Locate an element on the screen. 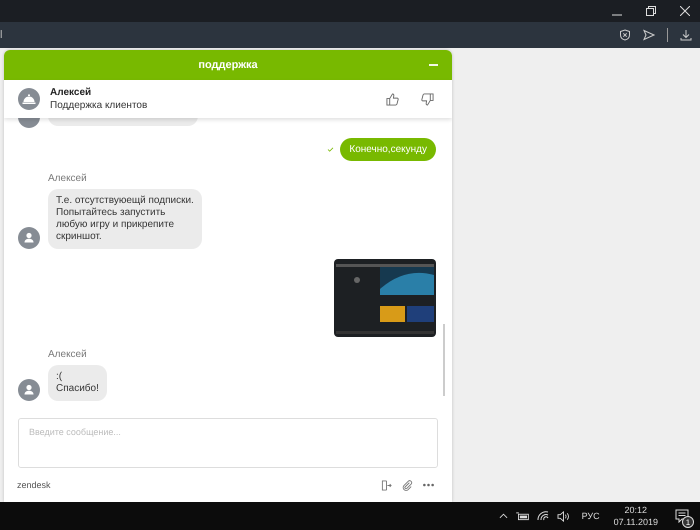  shield-icon is located at coordinates (625, 35).